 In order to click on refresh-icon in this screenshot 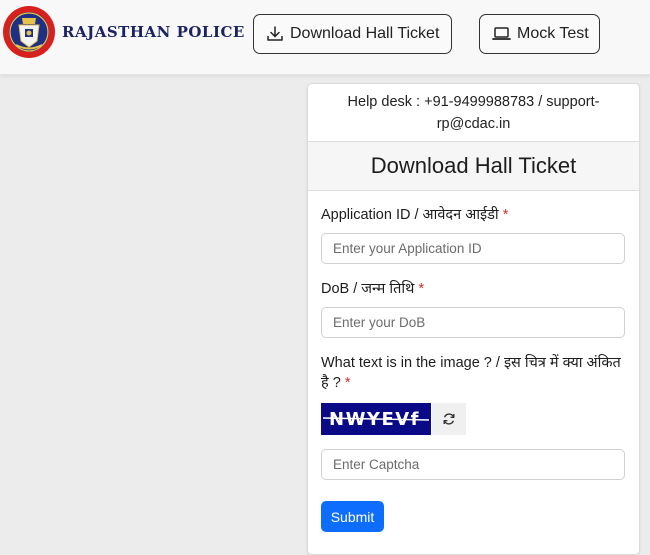, I will do `click(449, 419)`.